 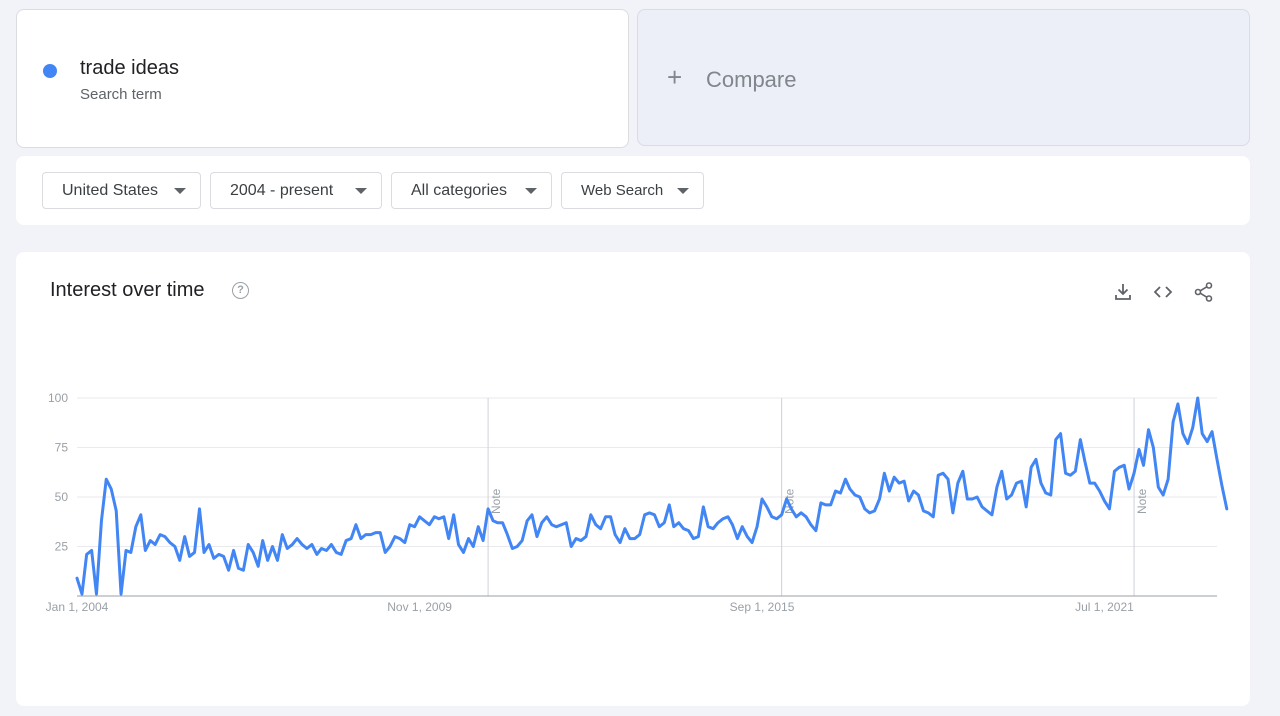 What do you see at coordinates (62, 448) in the screenshot?
I see `y-tick-label: 75` at bounding box center [62, 448].